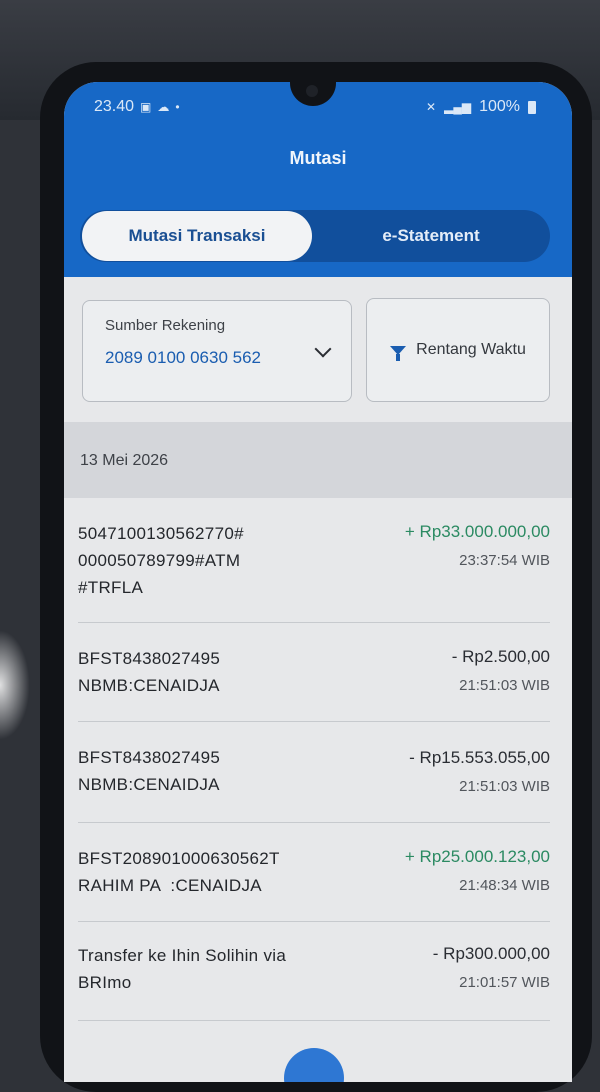  What do you see at coordinates (431, 236) in the screenshot?
I see `tab-e-statement: e-Statement` at bounding box center [431, 236].